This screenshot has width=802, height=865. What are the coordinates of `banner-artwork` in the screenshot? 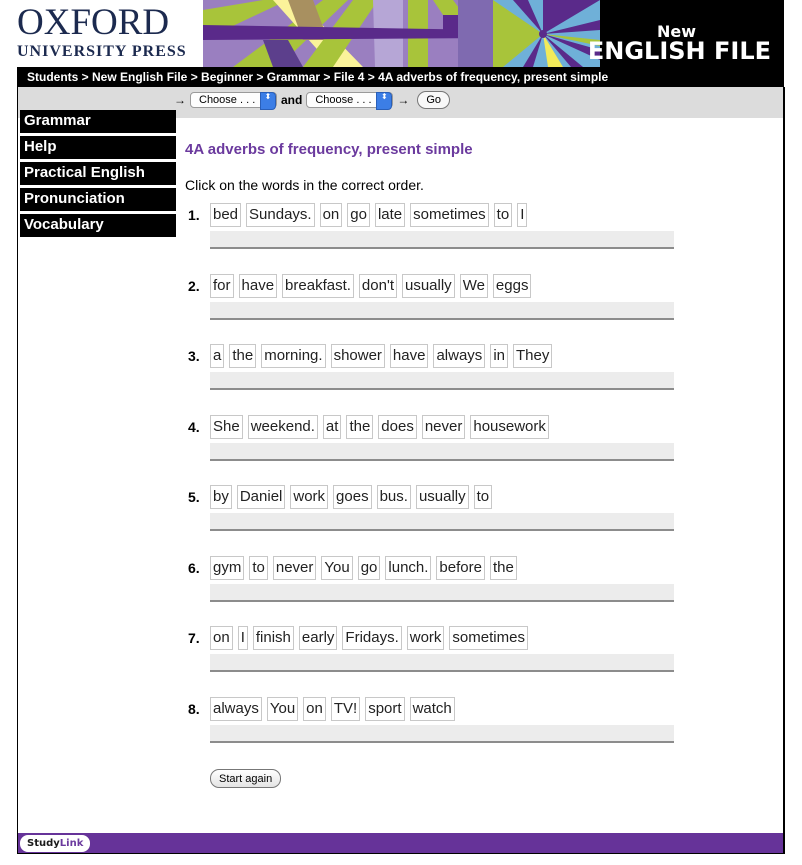 It's located at (401, 33).